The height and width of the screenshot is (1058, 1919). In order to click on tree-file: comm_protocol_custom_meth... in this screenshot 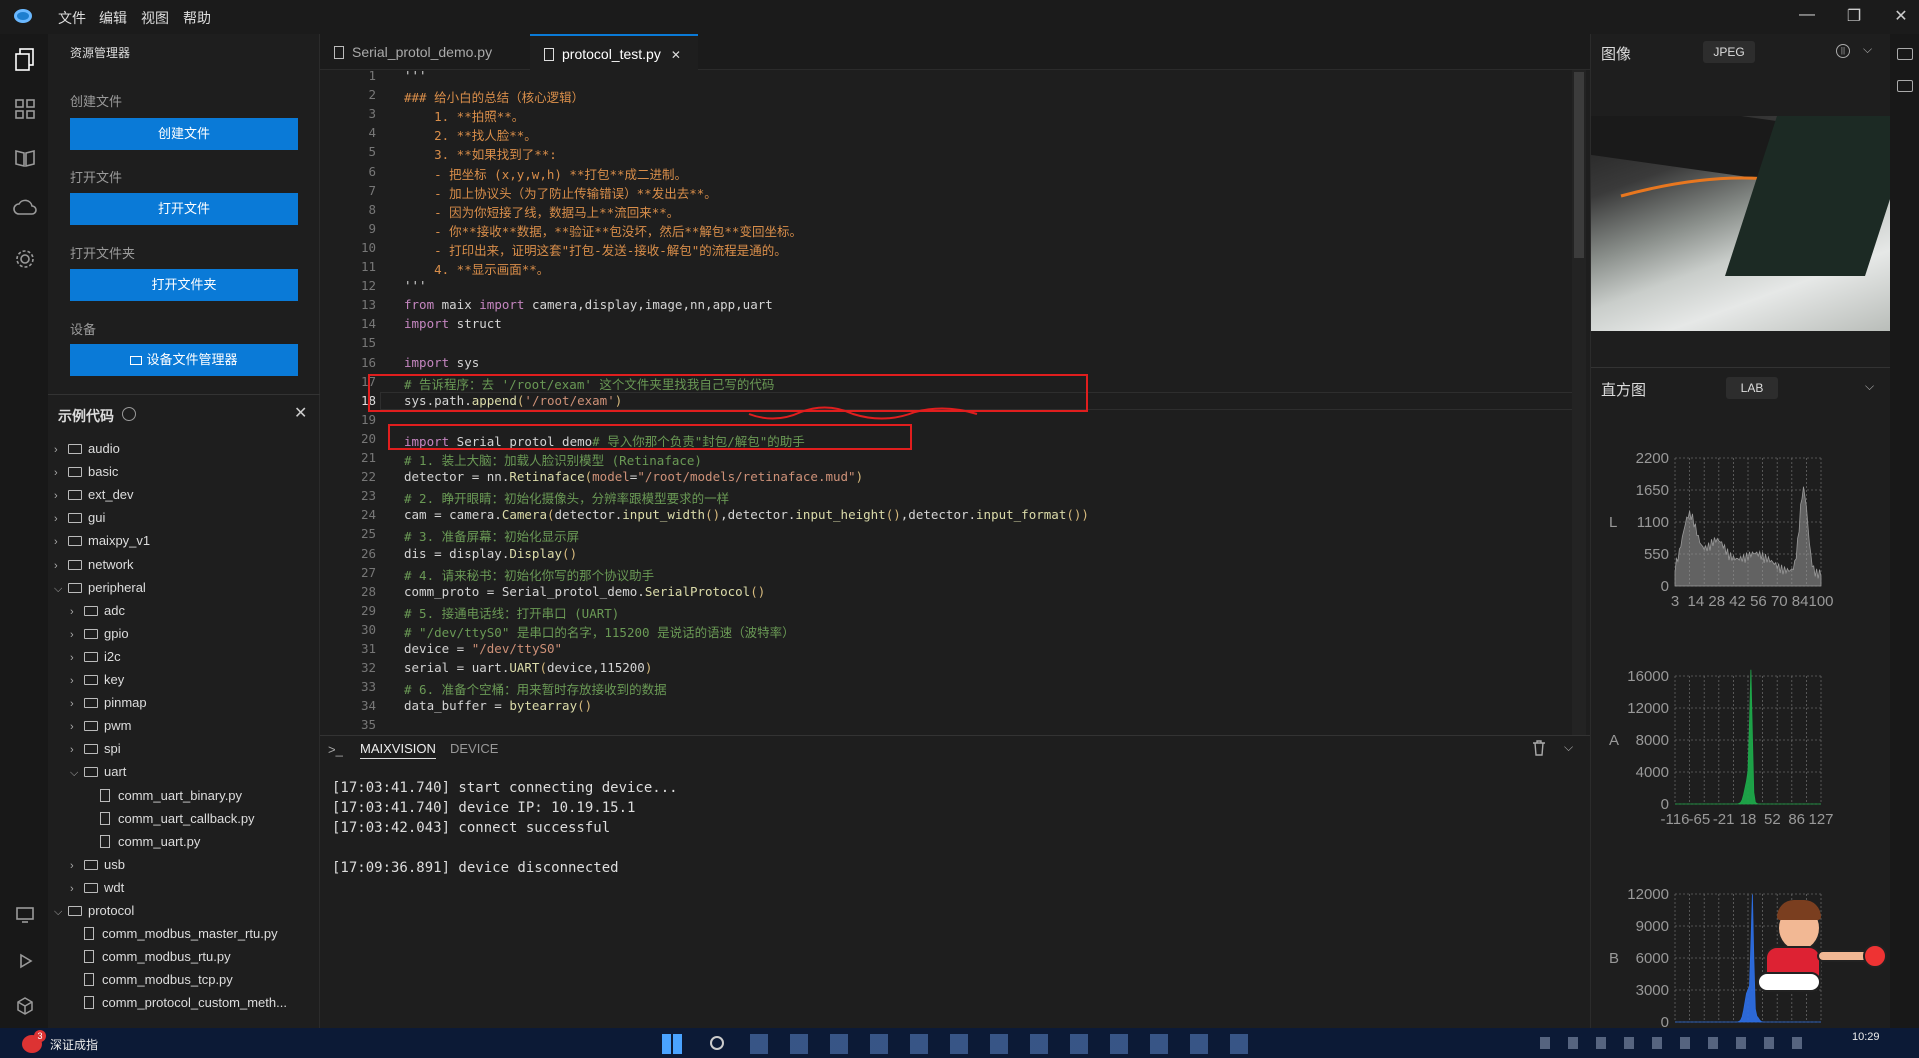, I will do `click(185, 1003)`.